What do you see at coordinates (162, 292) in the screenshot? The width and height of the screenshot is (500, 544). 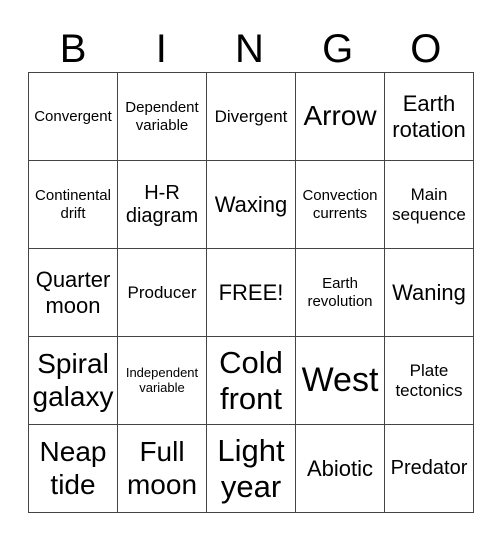 I see `bingo-cell: Producer` at bounding box center [162, 292].